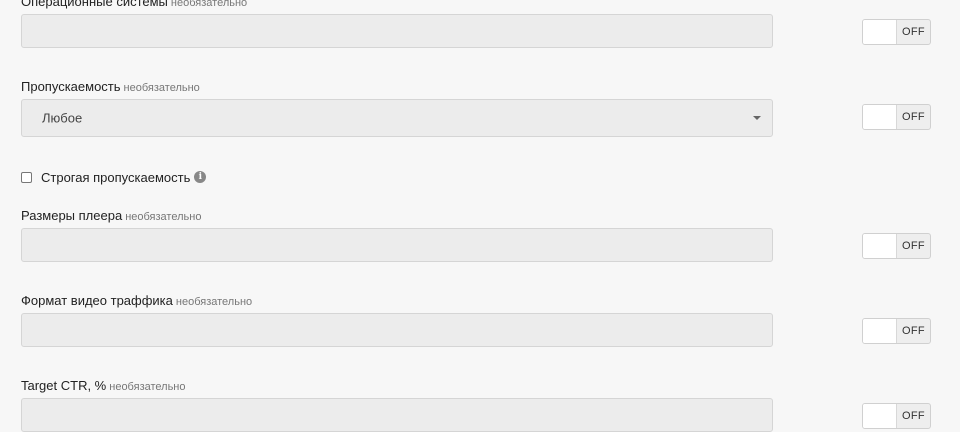  Describe the element at coordinates (62, 118) in the screenshot. I see `throughput-selected-value: Любое` at that location.